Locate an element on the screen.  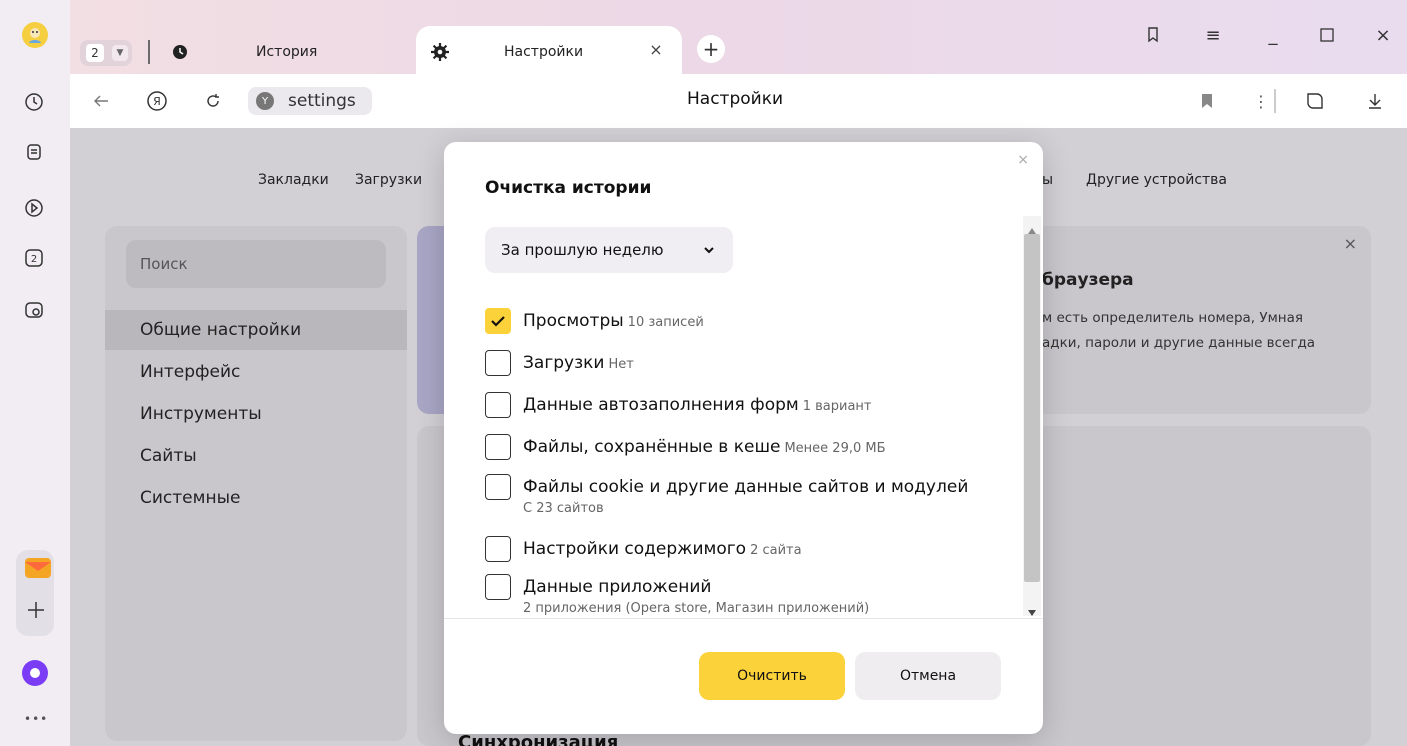
cancel-button: Отмена is located at coordinates (928, 676).